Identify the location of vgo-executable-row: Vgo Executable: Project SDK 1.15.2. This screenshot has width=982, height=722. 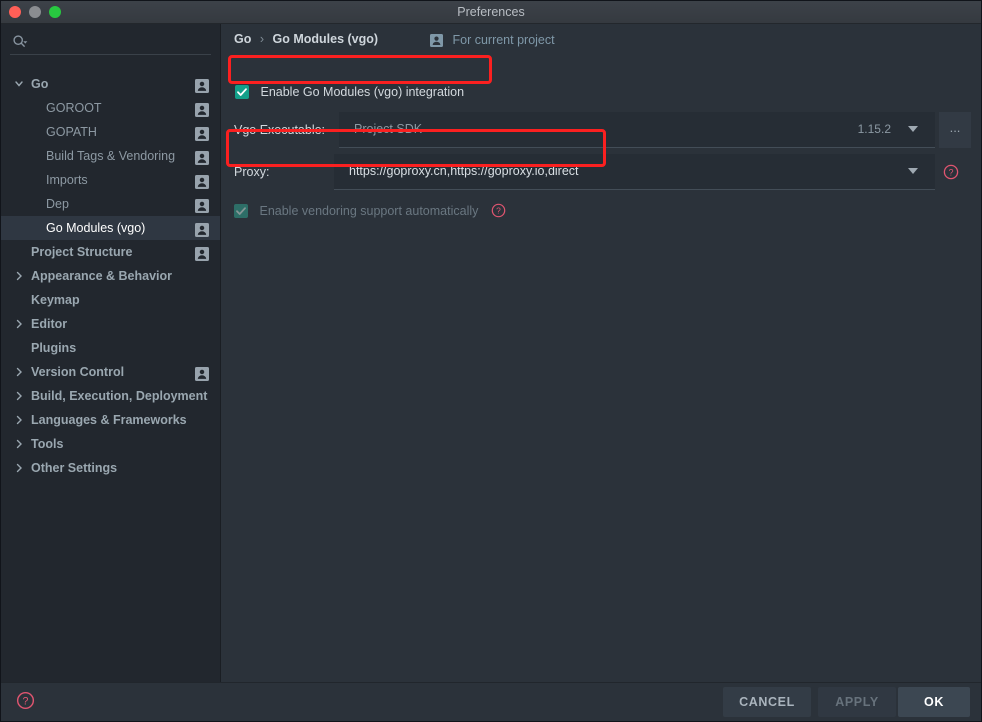
(601, 130).